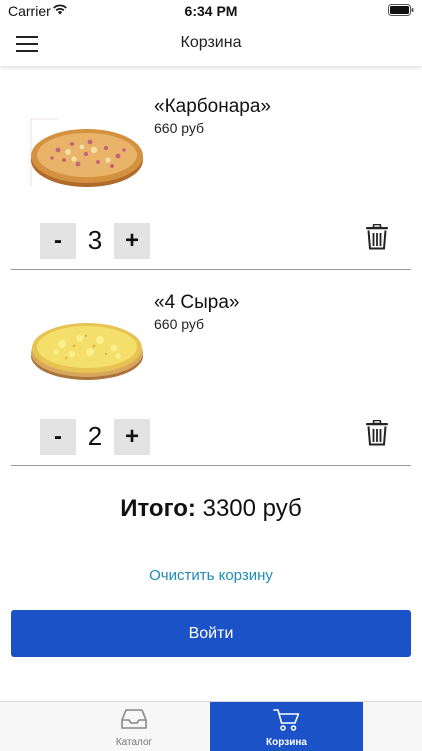 This screenshot has width=422, height=751. I want to click on tab-bar: Каталог Корзина, so click(211, 726).